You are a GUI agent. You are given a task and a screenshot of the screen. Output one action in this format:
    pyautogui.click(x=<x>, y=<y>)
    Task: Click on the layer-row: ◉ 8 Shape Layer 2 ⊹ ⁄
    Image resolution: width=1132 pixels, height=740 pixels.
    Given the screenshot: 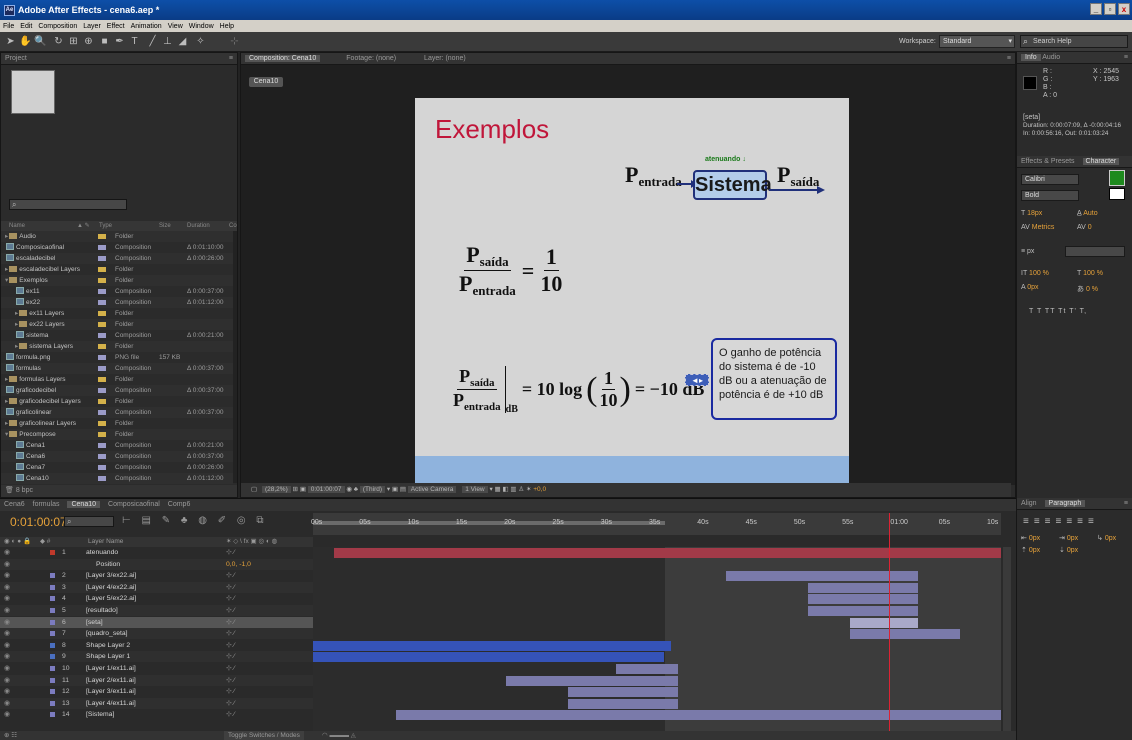 What is the action you would take?
    pyautogui.click(x=156, y=645)
    